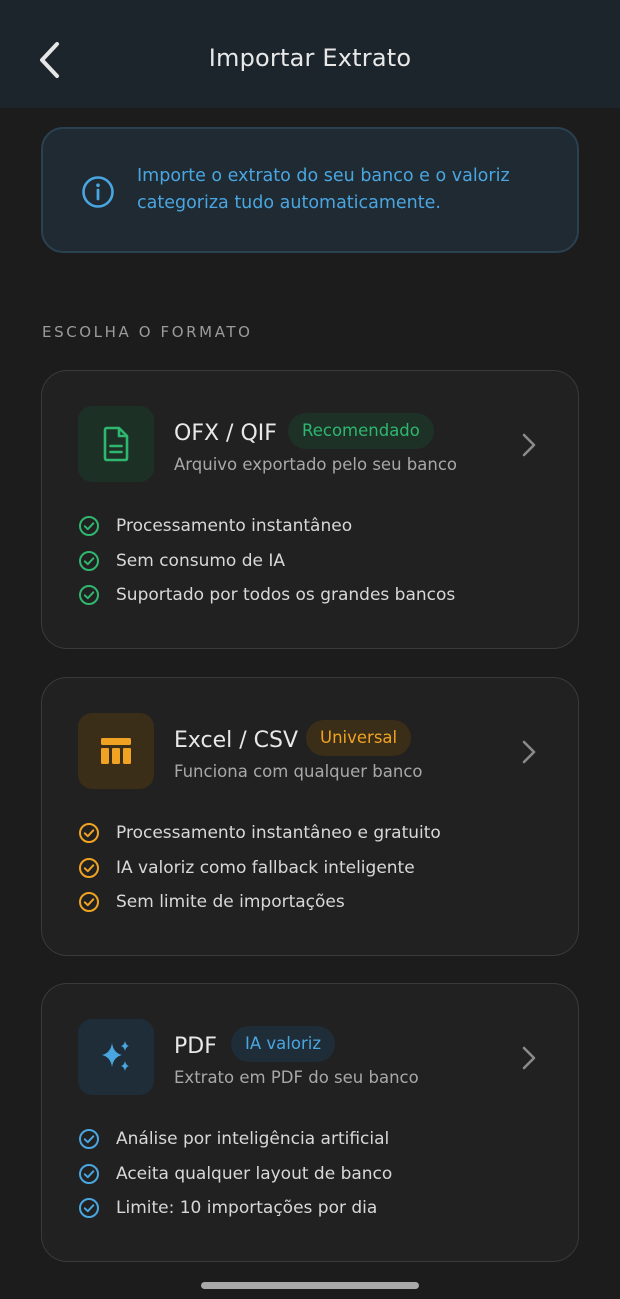 This screenshot has width=620, height=1299. Describe the element at coordinates (361, 431) in the screenshot. I see `badge-recommended: Recomendado` at that location.